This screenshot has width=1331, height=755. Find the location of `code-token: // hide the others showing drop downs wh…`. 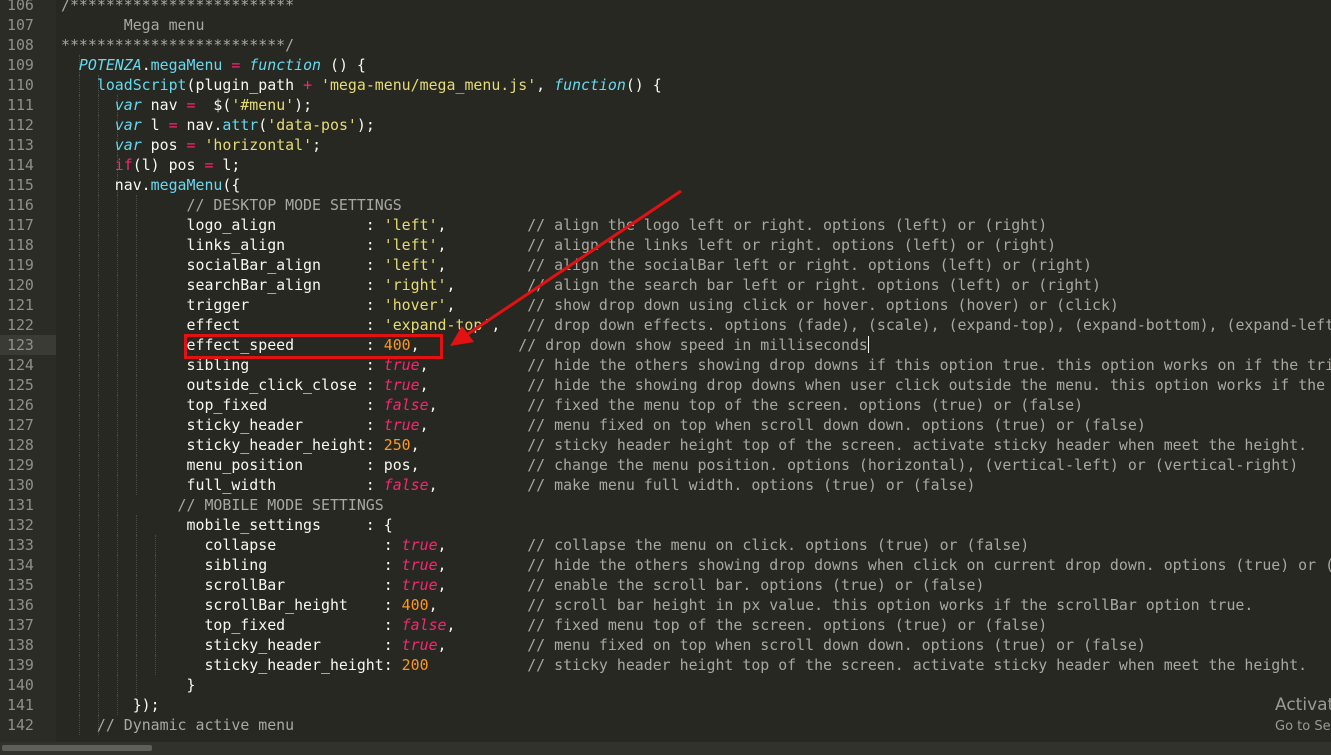

code-token: // hide the others showing drop downs wh… is located at coordinates (929, 565).